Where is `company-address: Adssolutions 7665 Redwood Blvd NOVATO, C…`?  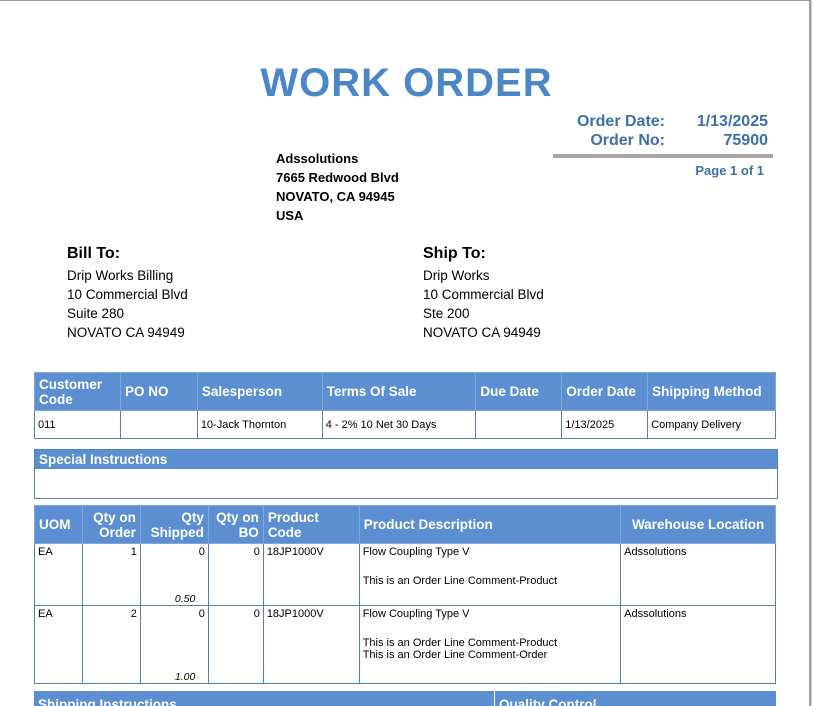 company-address: Adssolutions 7665 Redwood Blvd NOVATO, C… is located at coordinates (337, 187).